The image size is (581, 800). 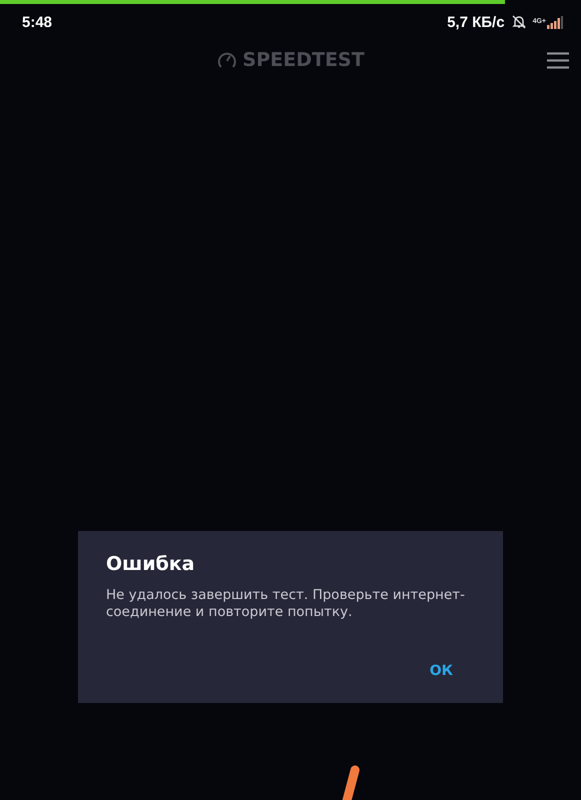 What do you see at coordinates (226, 60) in the screenshot?
I see `gauge-icon` at bounding box center [226, 60].